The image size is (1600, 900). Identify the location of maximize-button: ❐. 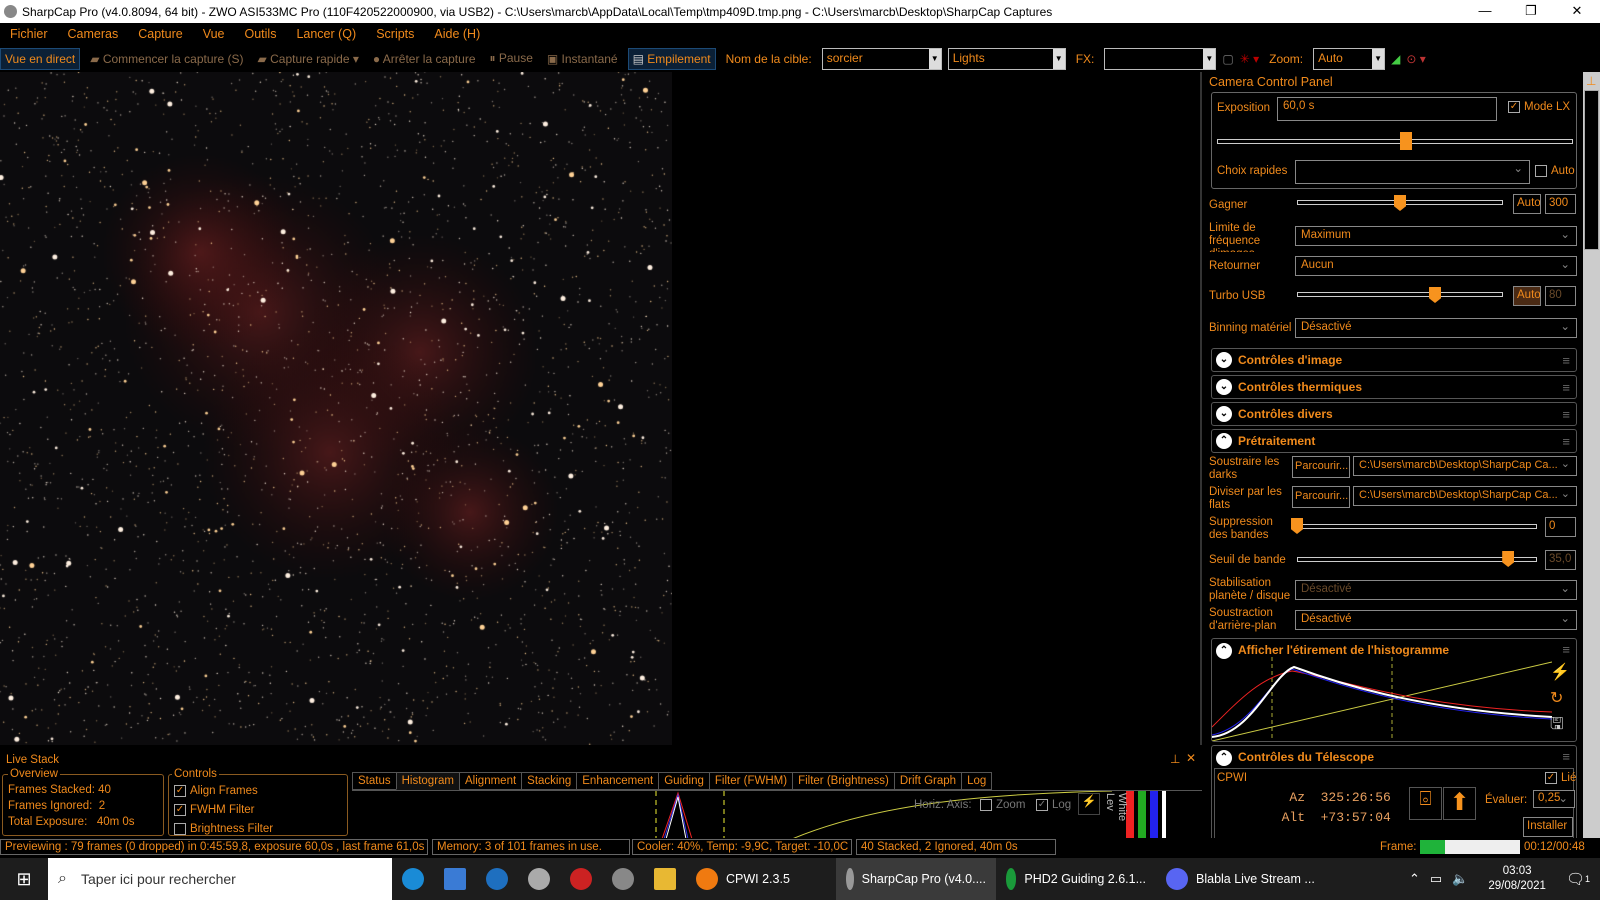
(1531, 11).